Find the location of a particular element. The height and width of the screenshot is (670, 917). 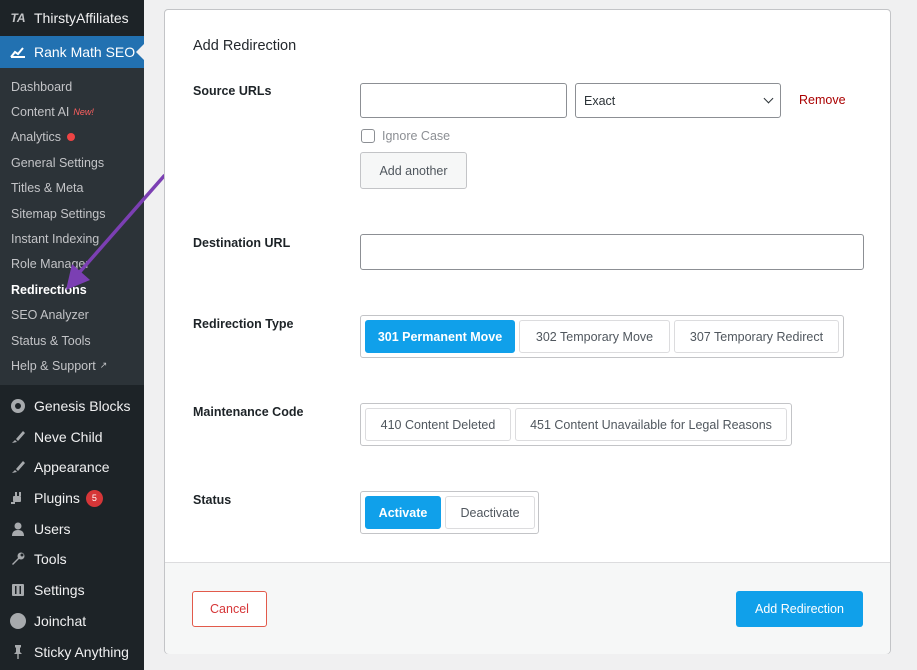

pin-icon is located at coordinates (18, 652).